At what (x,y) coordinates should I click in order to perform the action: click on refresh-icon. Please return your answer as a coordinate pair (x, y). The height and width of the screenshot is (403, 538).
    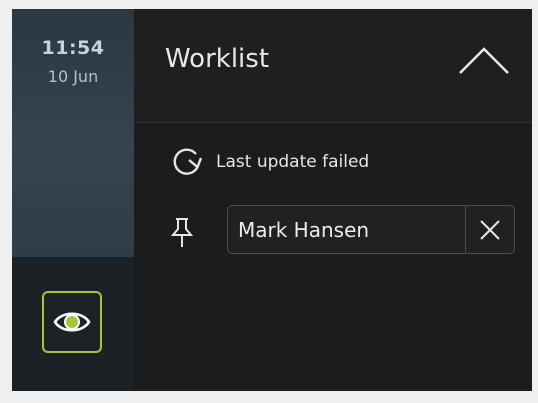
    Looking at the image, I should click on (187, 162).